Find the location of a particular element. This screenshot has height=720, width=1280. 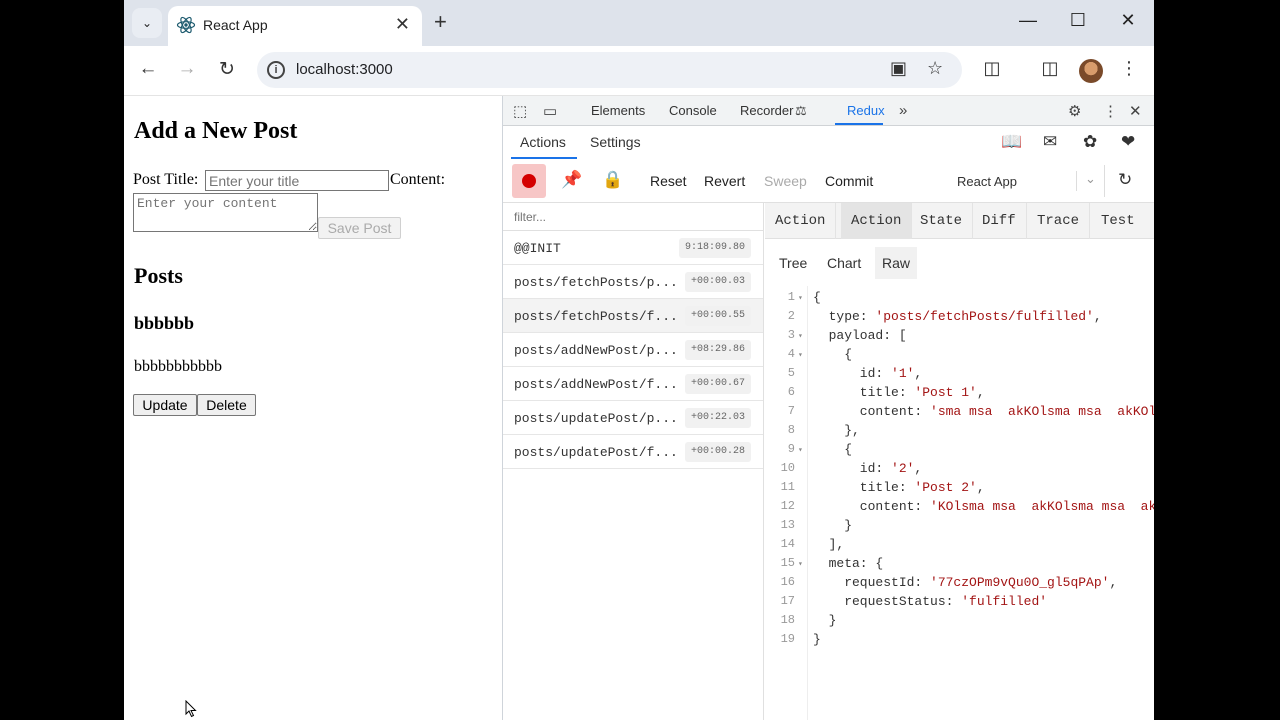

new-tab-button: + is located at coordinates (440, 22).